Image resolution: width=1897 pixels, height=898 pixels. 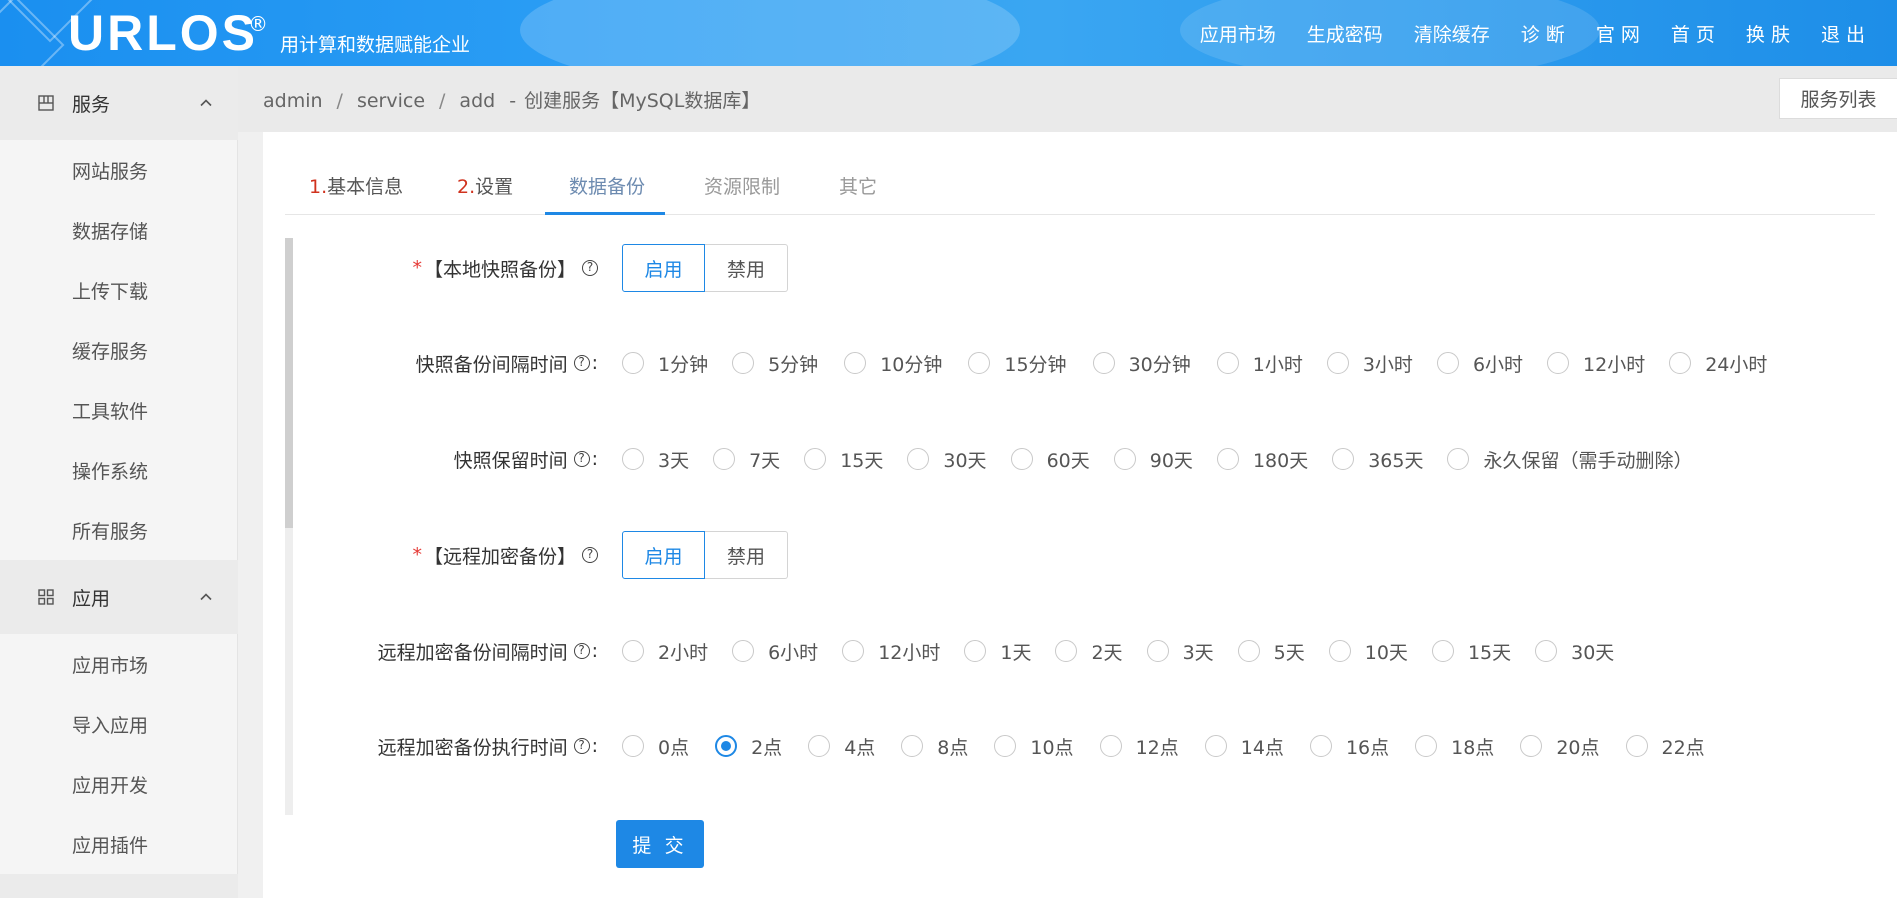 What do you see at coordinates (1139, 746) in the screenshot?
I see `radio-option: 12点` at bounding box center [1139, 746].